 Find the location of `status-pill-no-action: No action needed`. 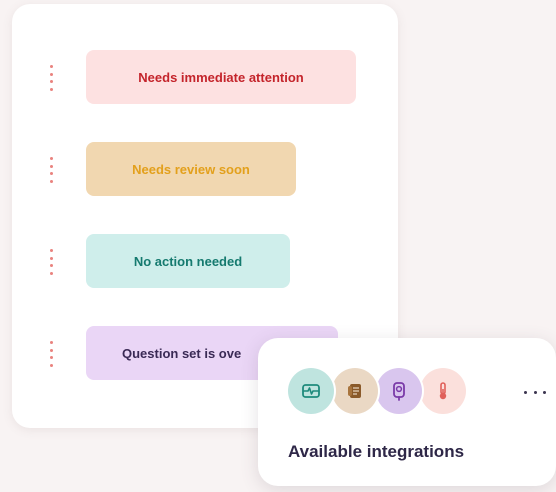

status-pill-no-action: No action needed is located at coordinates (188, 261).